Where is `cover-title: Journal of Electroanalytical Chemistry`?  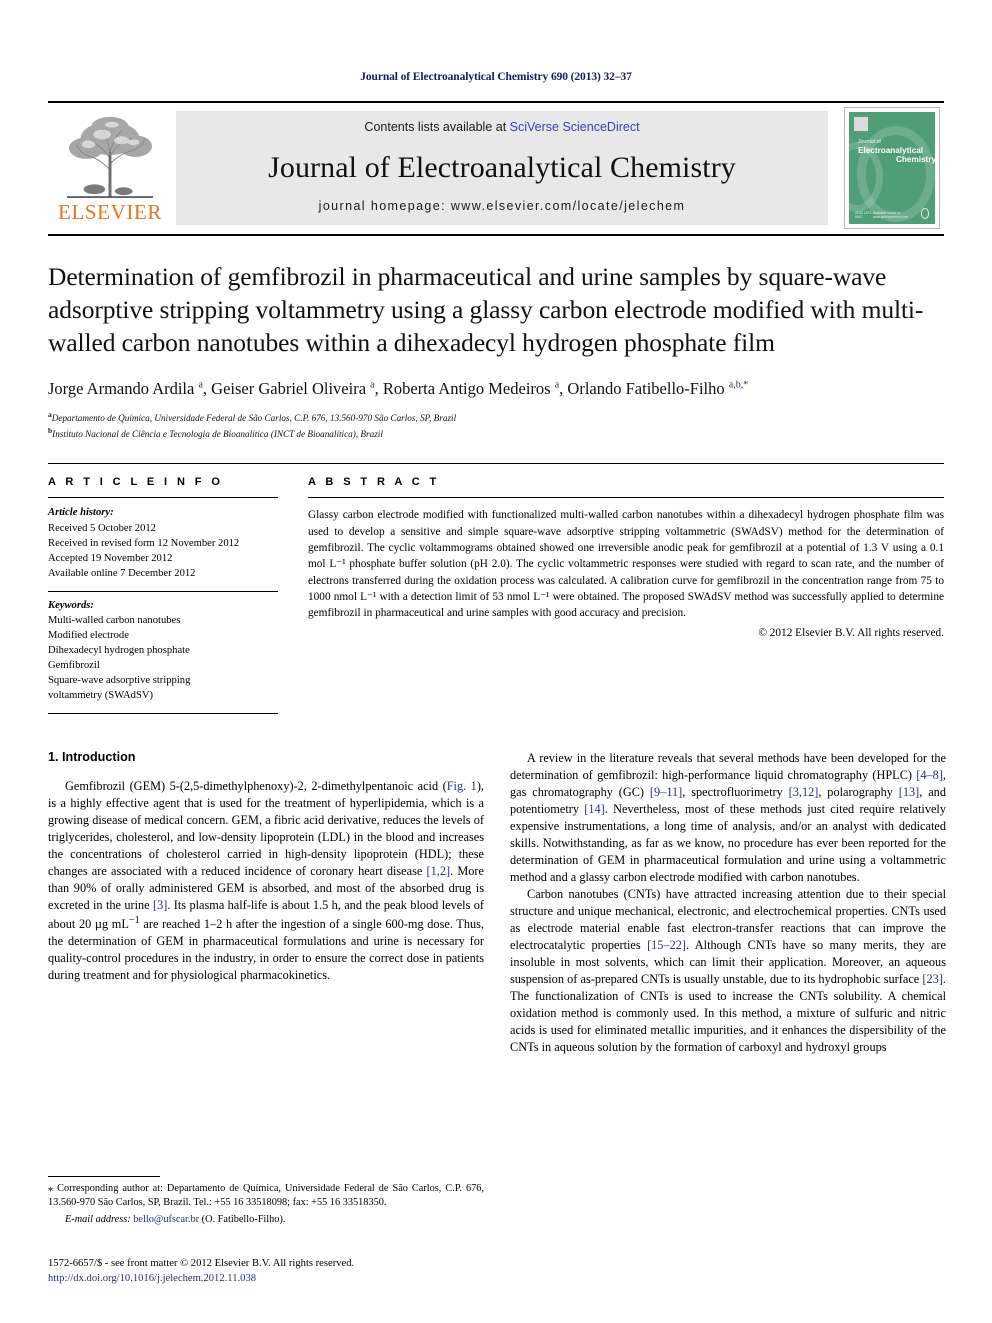
cover-title: Journal of Electroanalytical Chemistry is located at coordinates (896, 151).